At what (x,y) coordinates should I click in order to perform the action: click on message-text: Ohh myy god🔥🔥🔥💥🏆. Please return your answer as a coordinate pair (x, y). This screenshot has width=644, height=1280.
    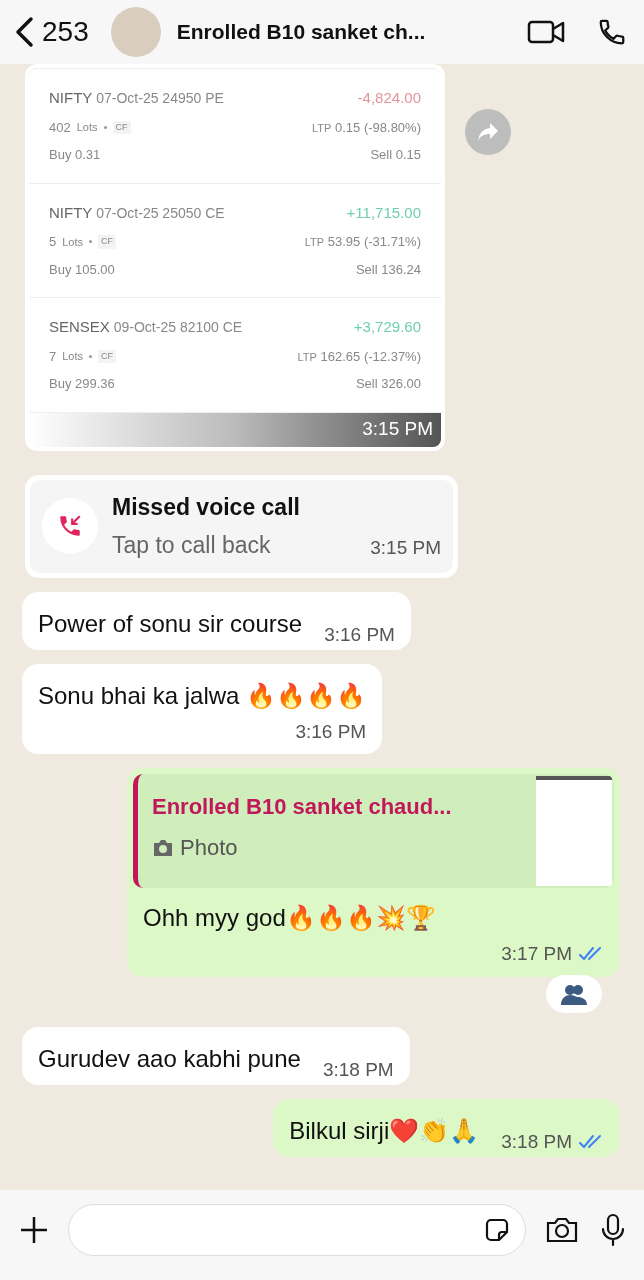
    Looking at the image, I should click on (290, 918).